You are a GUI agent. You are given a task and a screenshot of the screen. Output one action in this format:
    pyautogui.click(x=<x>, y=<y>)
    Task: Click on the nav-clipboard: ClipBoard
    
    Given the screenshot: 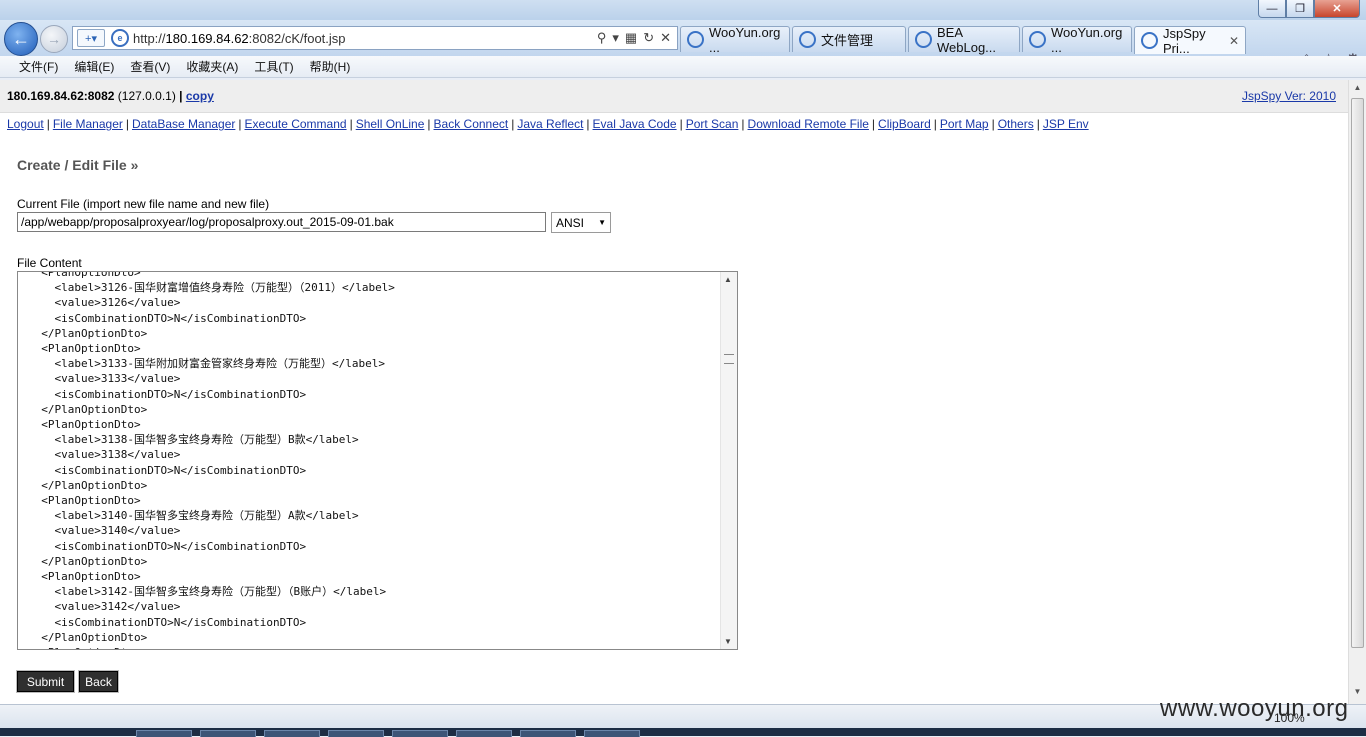 What is the action you would take?
    pyautogui.click(x=904, y=124)
    